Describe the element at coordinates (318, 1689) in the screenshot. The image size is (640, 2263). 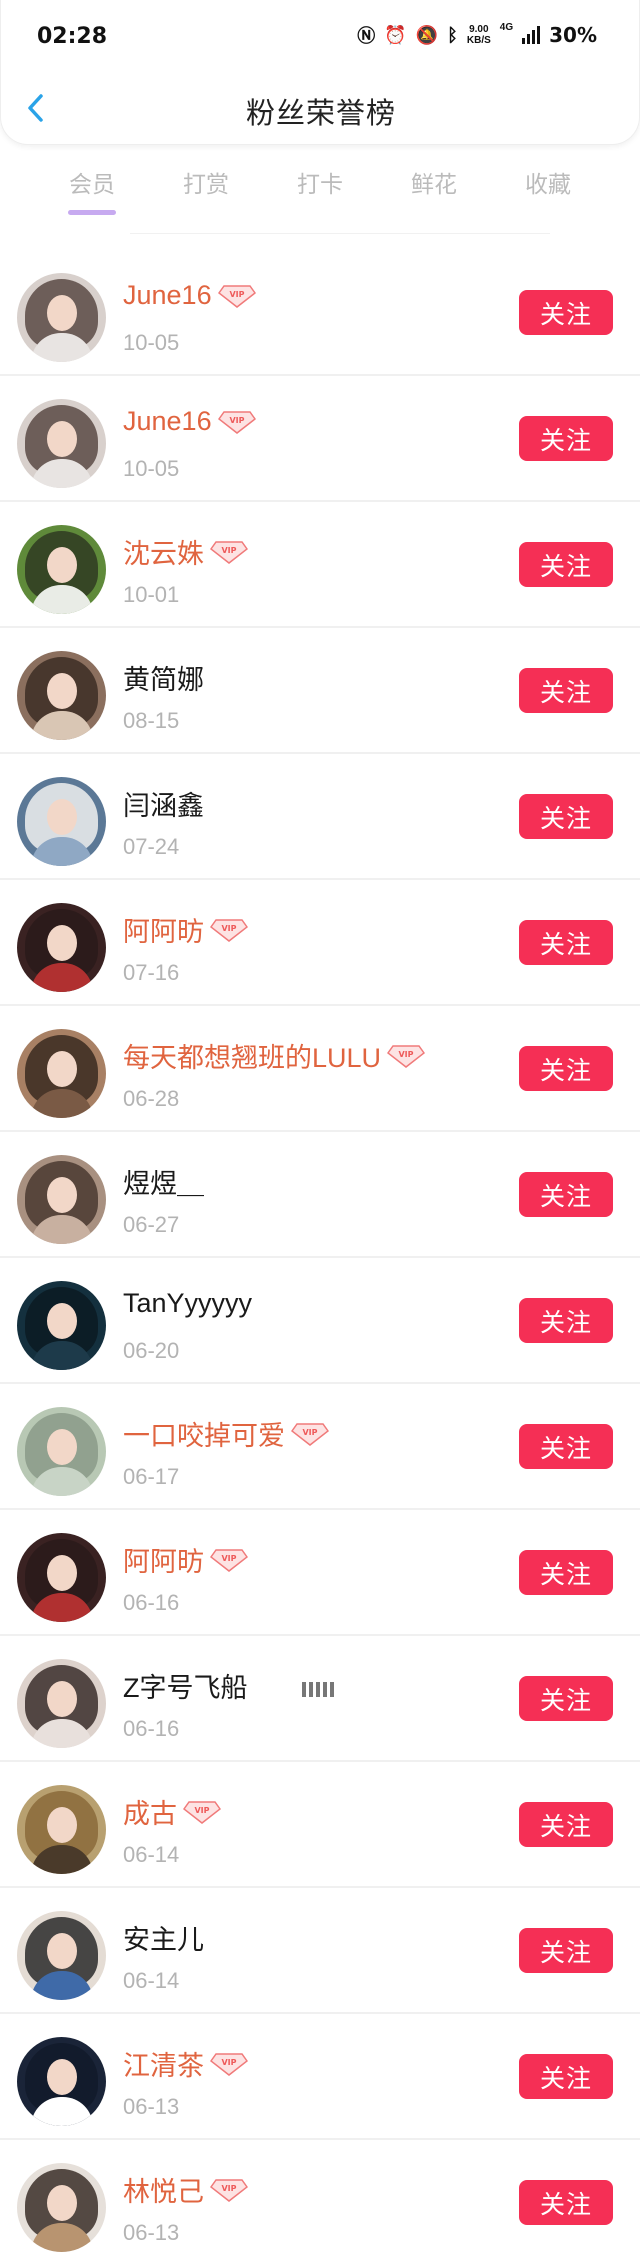
I see `loading-indicator` at that location.